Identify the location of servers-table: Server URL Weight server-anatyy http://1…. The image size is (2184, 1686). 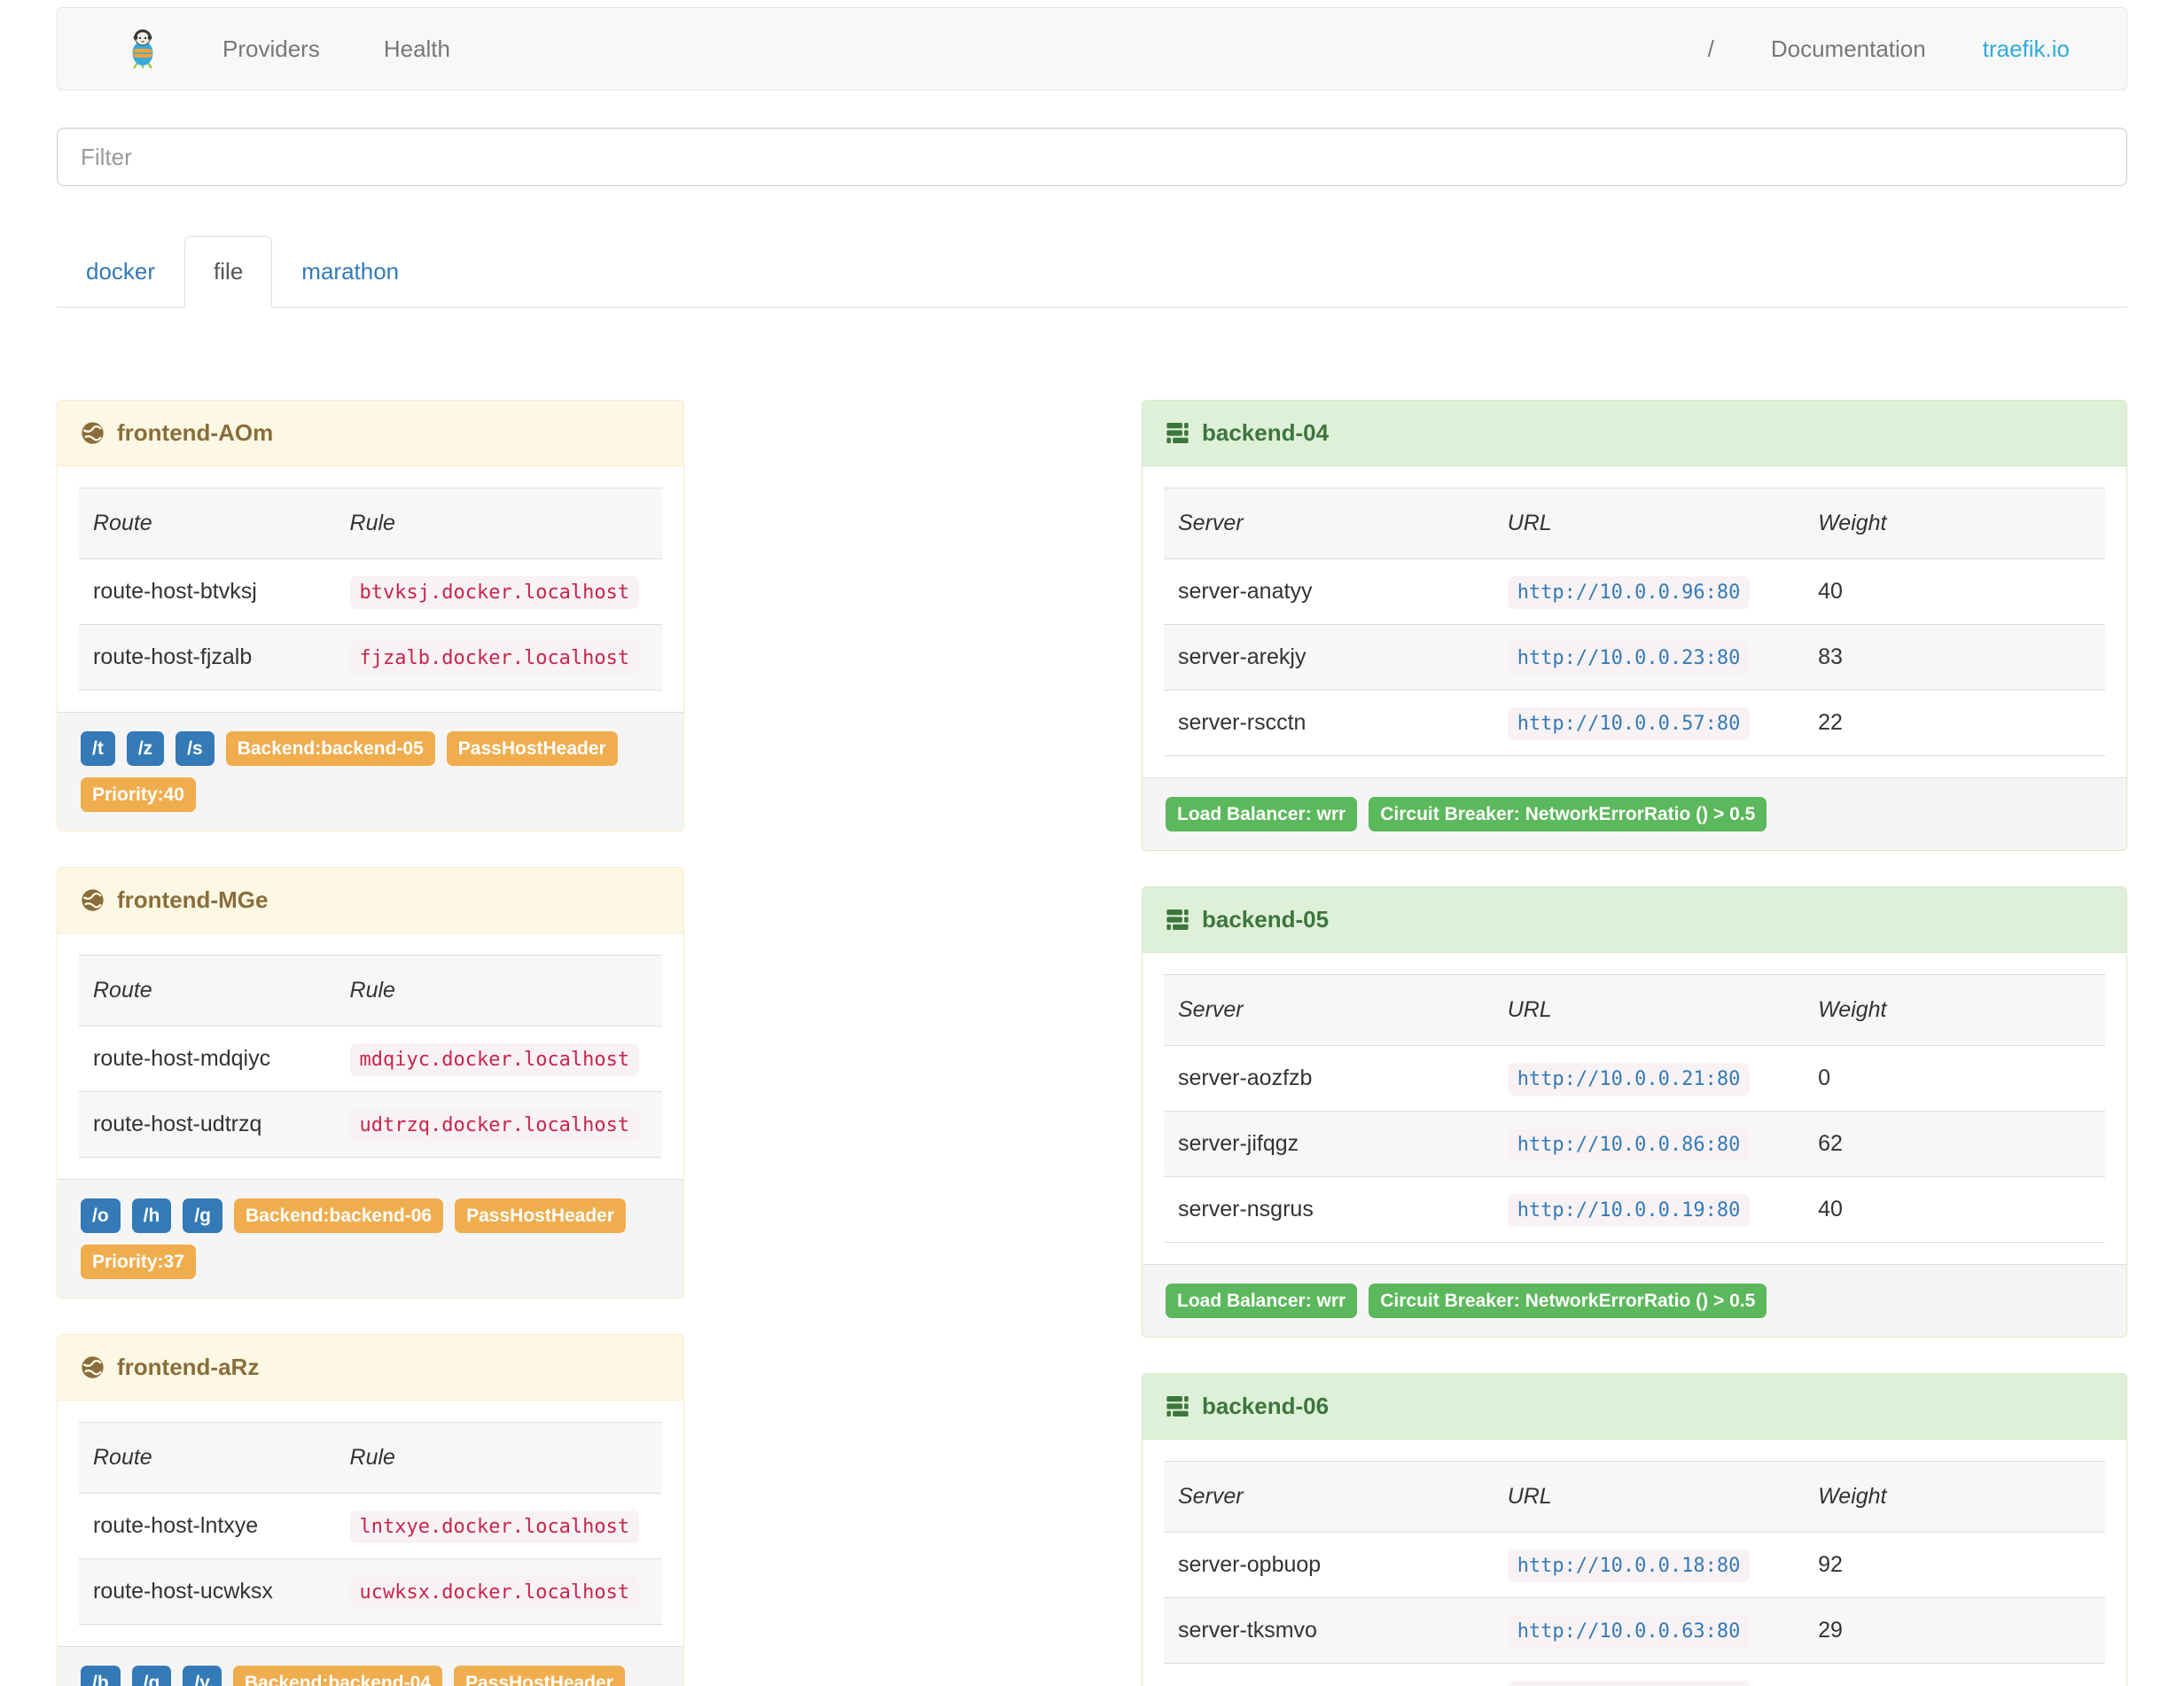
(1634, 622).